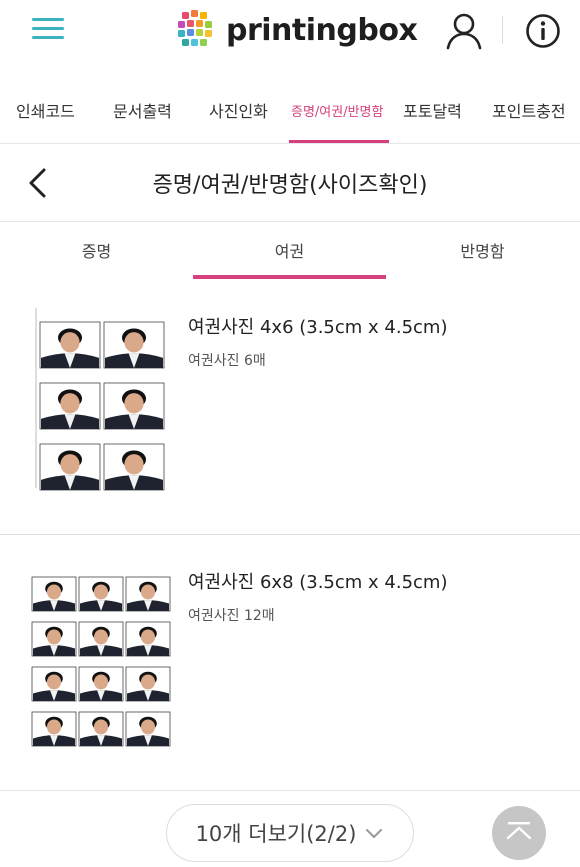  I want to click on chevron-down-icon, so click(374, 833).